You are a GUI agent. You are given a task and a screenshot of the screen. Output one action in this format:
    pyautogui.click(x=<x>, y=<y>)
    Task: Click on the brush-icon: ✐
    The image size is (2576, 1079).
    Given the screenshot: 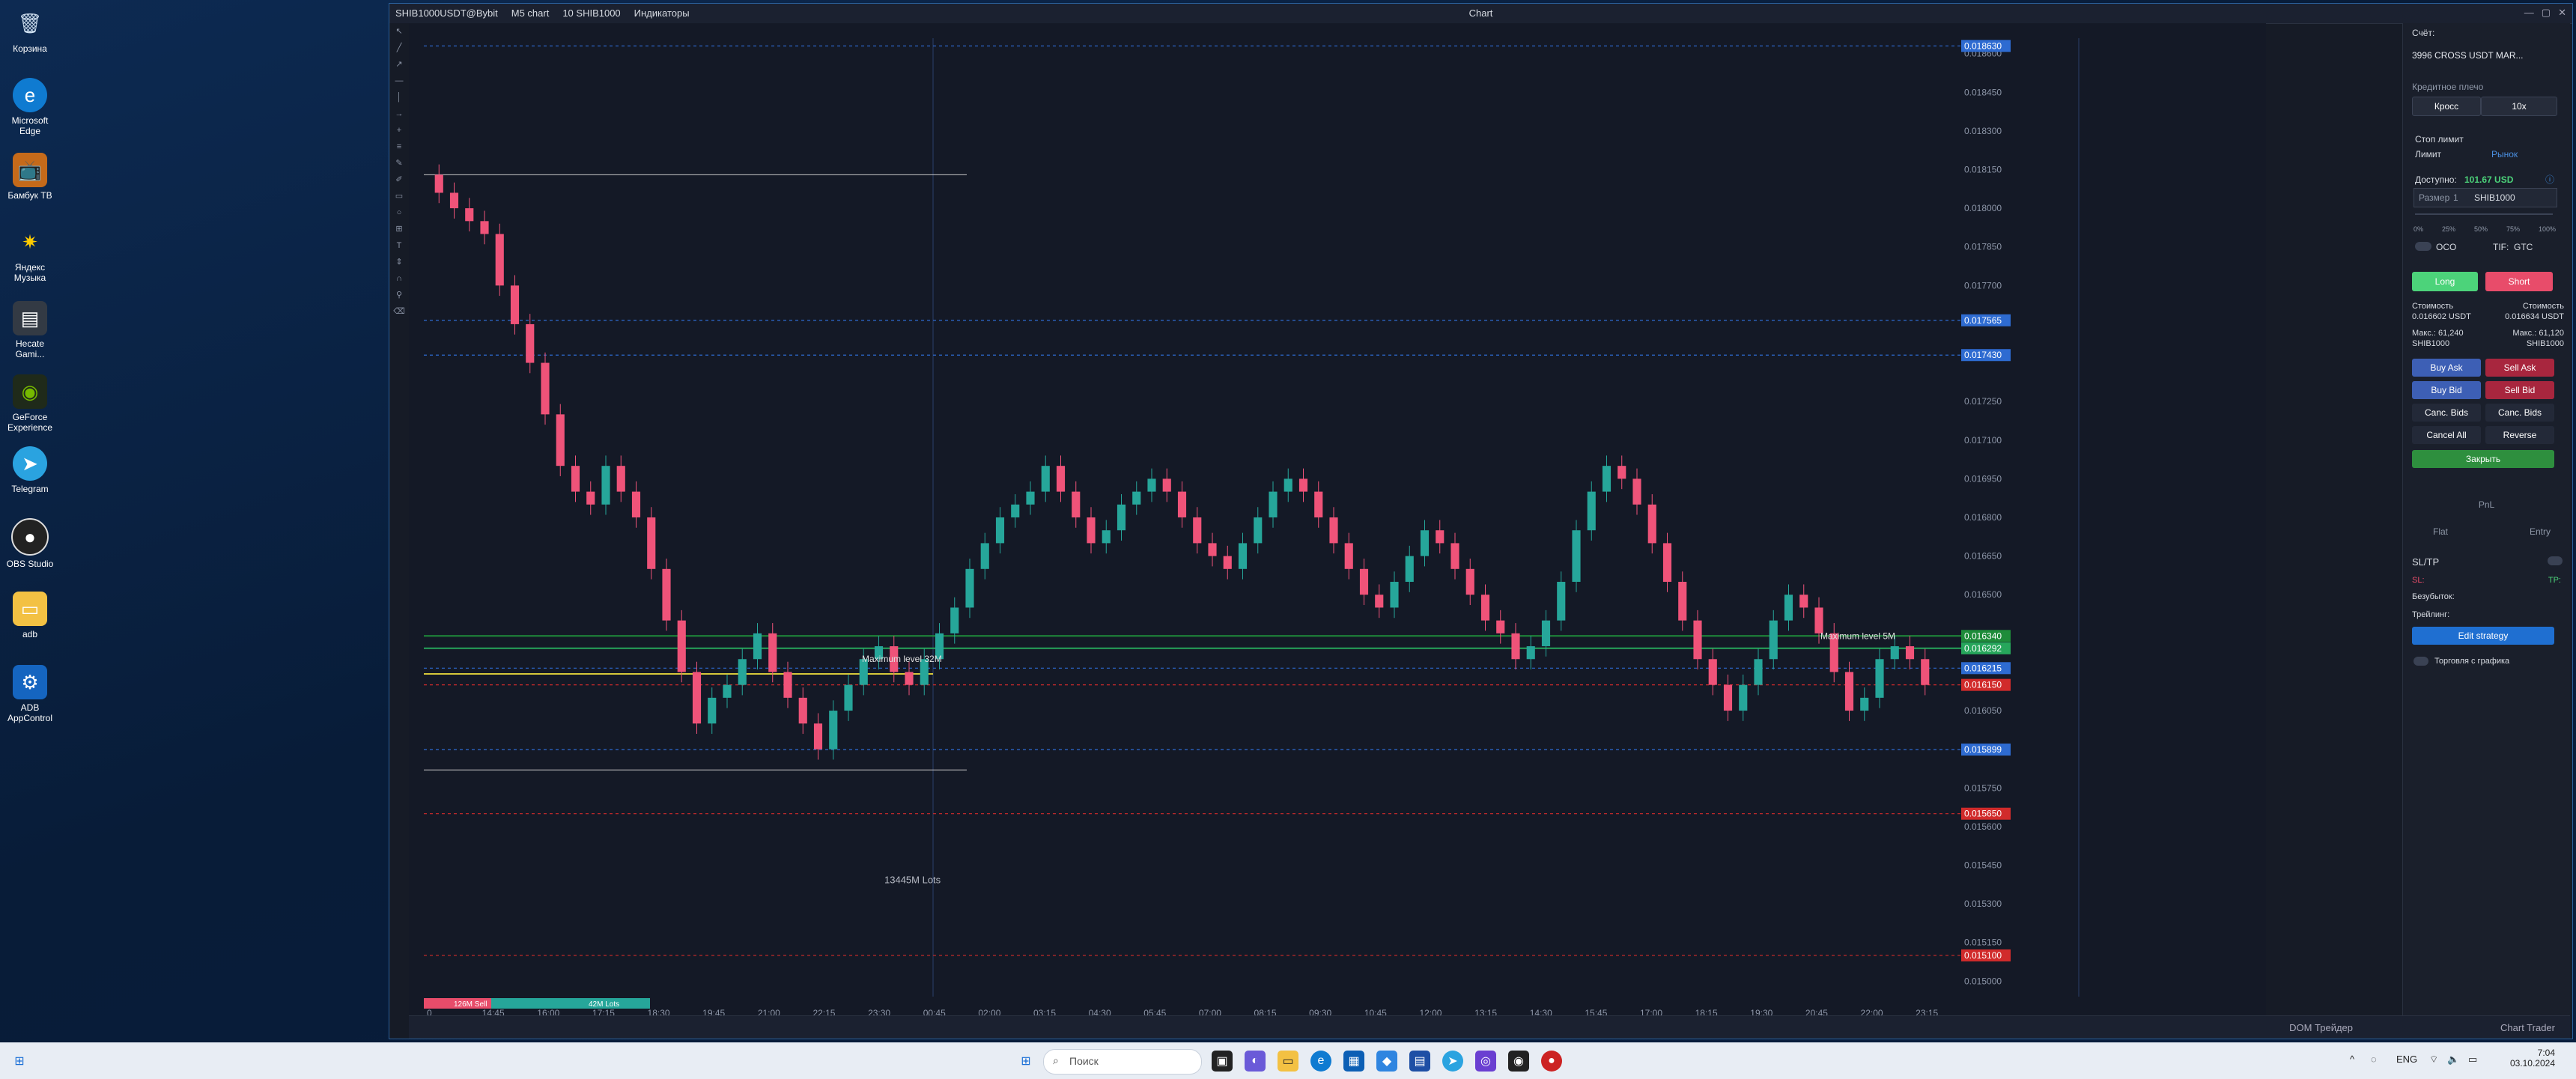 What is the action you would take?
    pyautogui.click(x=399, y=180)
    